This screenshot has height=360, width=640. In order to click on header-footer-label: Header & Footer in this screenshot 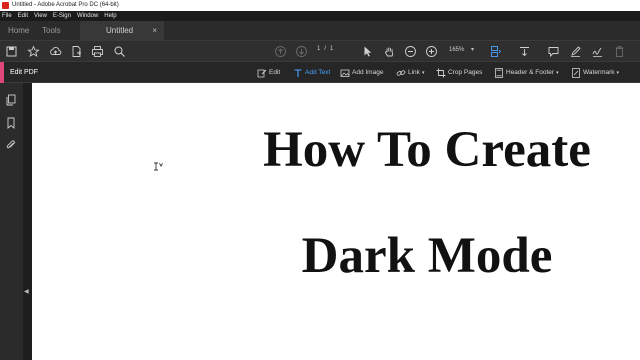, I will do `click(530, 72)`.